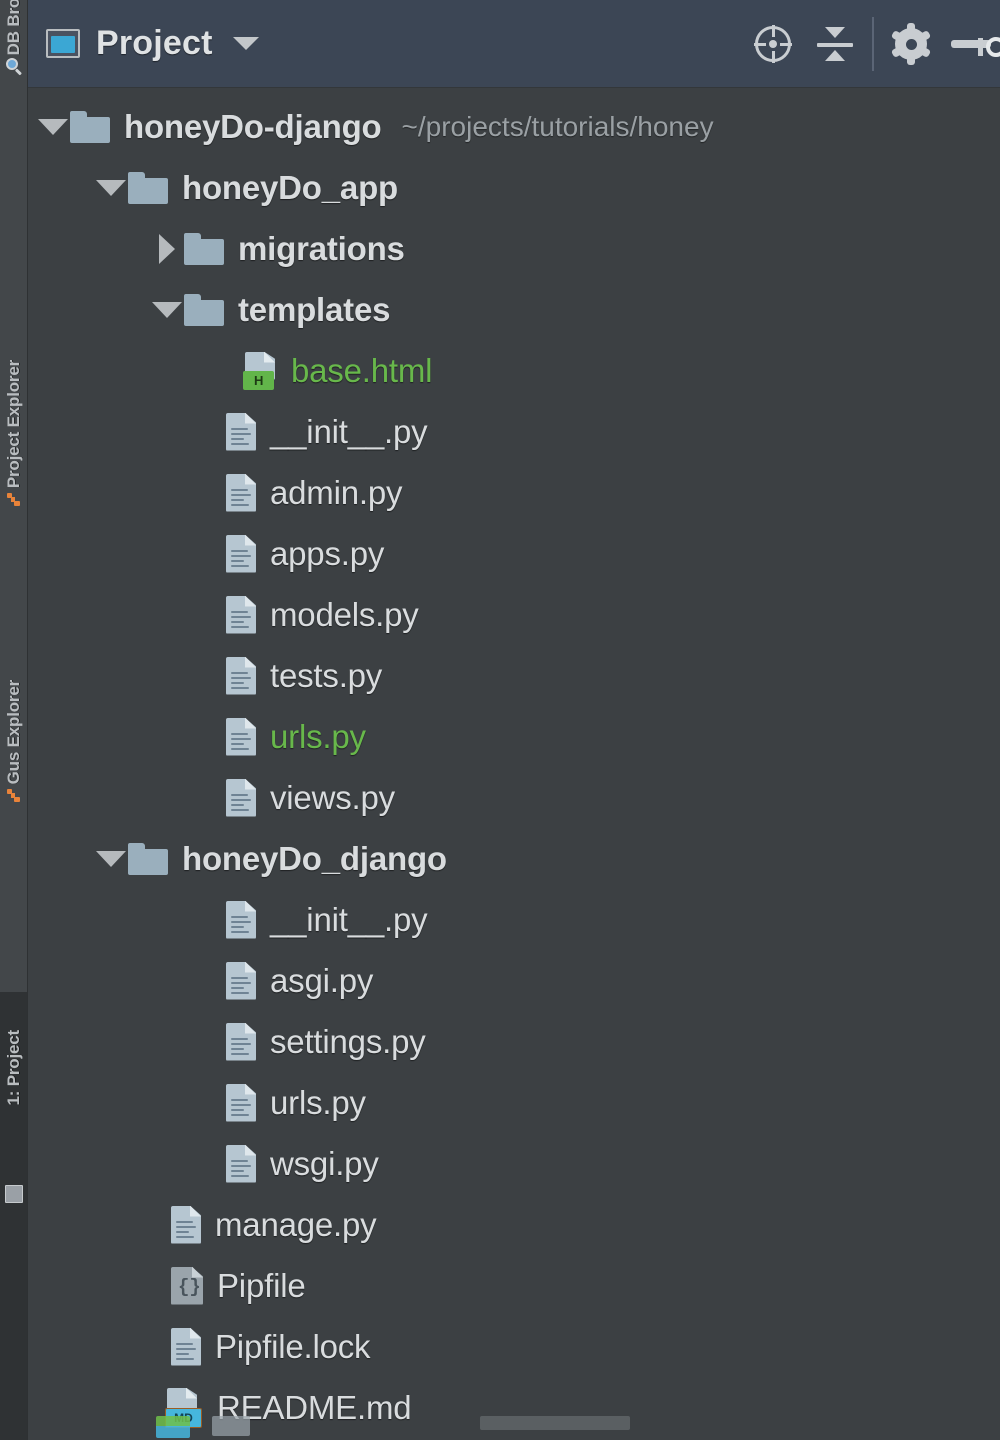 The height and width of the screenshot is (1440, 1000). Describe the element at coordinates (514, 309) in the screenshot. I see `tree-row: templates` at that location.